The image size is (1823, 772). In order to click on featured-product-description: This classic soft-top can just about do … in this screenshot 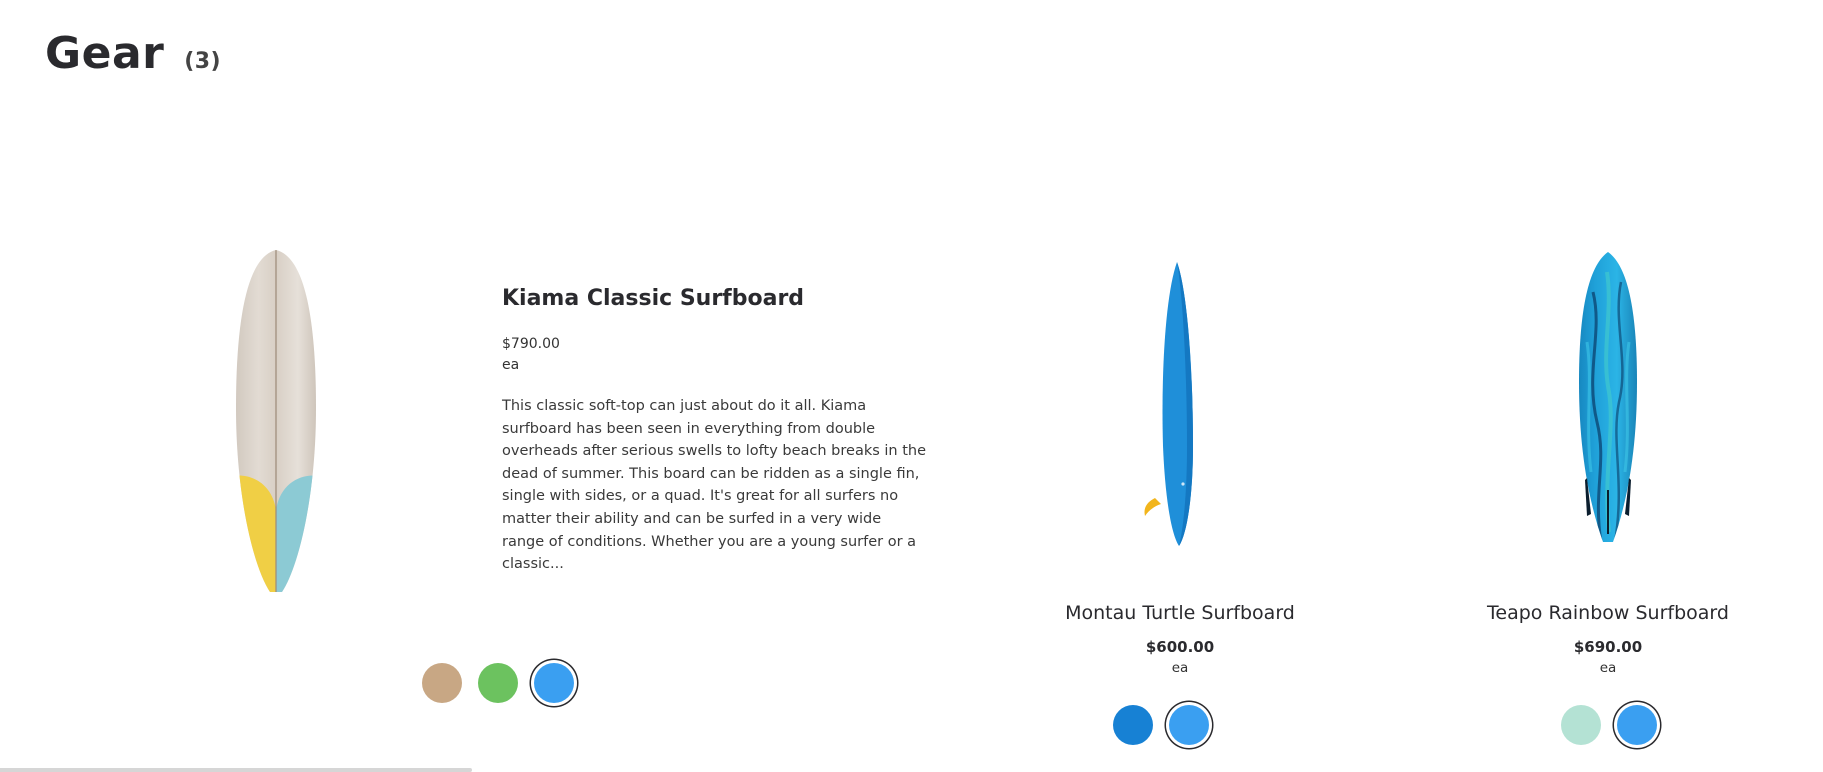, I will do `click(714, 485)`.